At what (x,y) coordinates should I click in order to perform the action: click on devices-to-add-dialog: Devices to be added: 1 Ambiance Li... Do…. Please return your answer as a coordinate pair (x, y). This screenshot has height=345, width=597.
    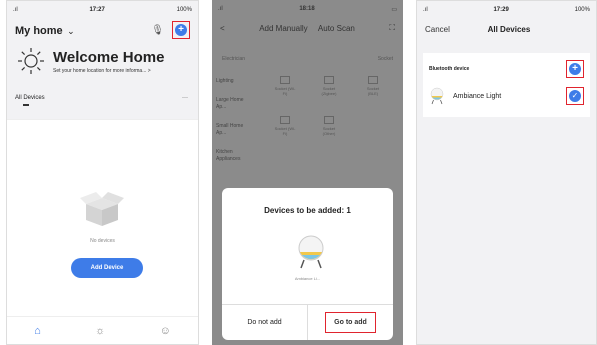
    Looking at the image, I should click on (307, 264).